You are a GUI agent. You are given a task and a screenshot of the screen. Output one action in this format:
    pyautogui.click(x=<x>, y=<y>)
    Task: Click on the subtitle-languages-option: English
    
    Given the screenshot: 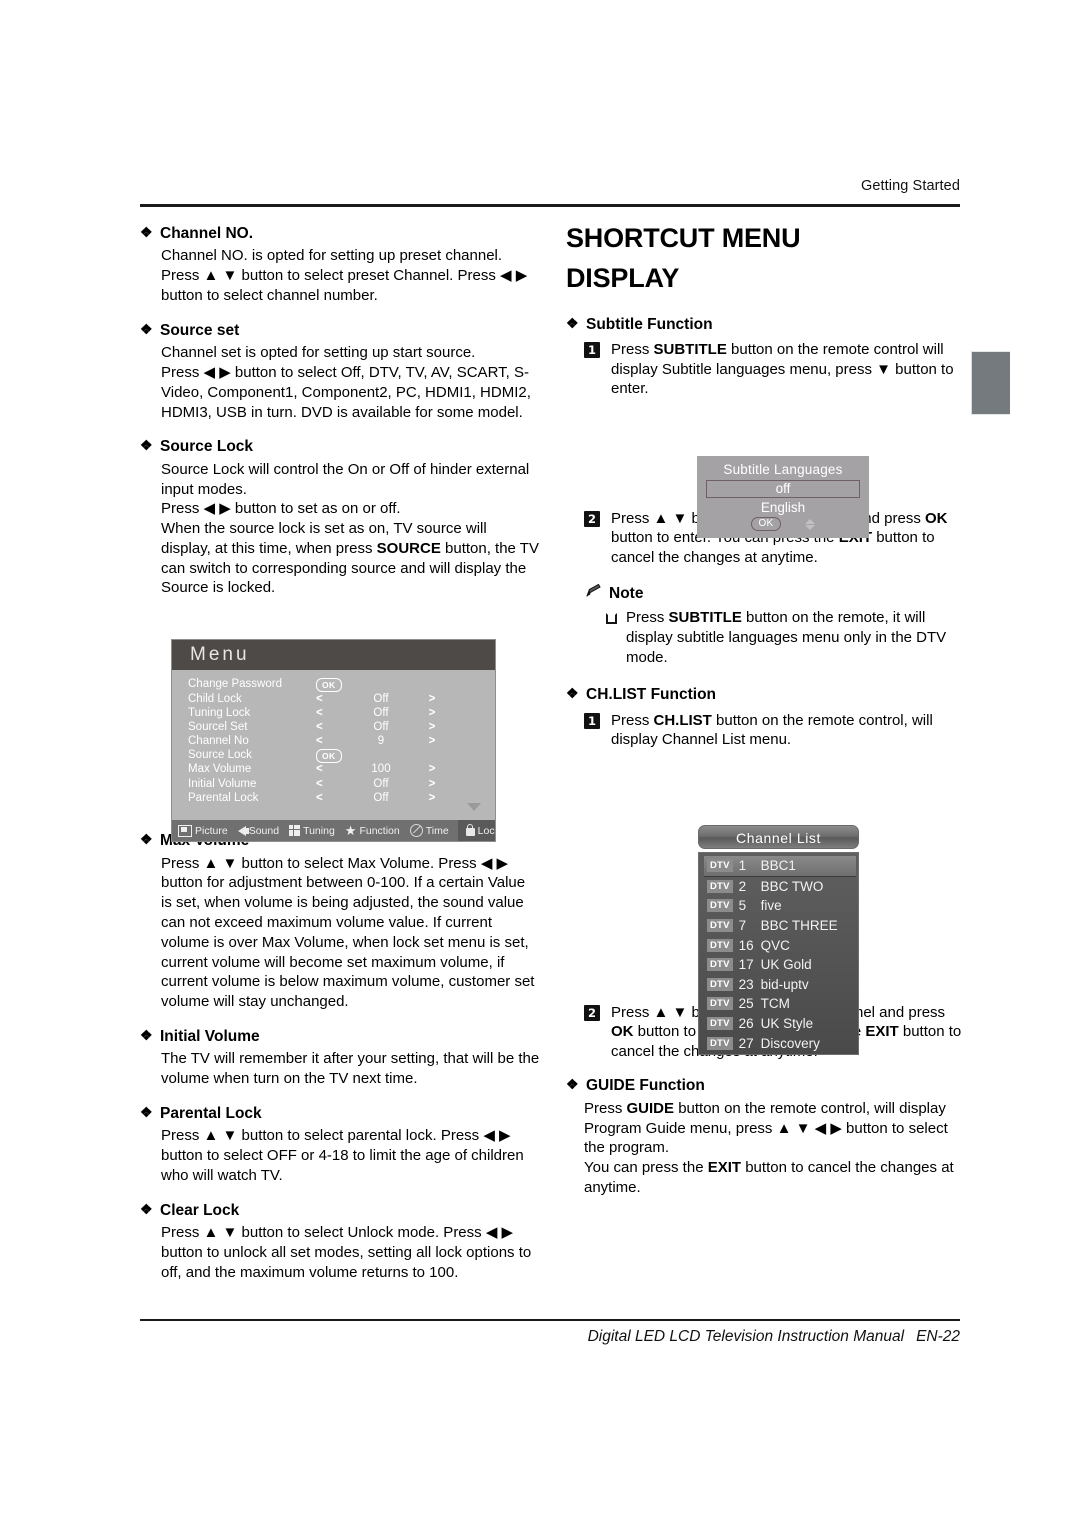 What is the action you would take?
    pyautogui.click(x=783, y=507)
    